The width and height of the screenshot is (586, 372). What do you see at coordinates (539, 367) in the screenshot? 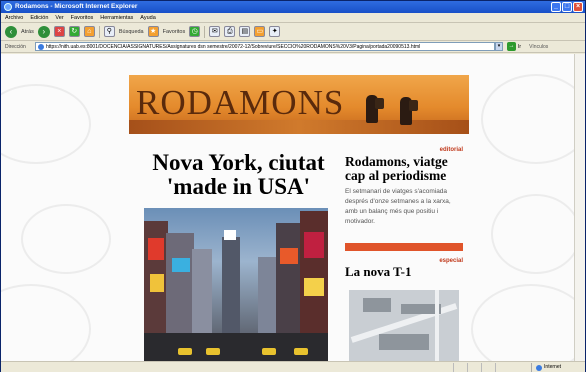
I see `globe-icon` at bounding box center [539, 367].